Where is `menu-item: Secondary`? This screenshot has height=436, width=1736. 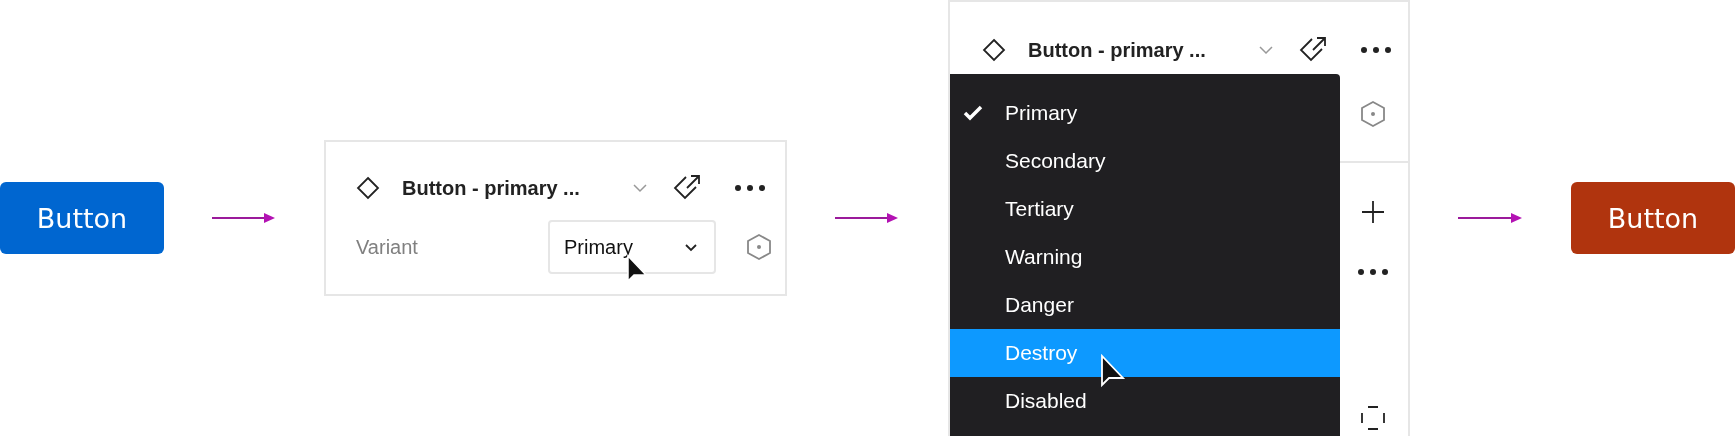
menu-item: Secondary is located at coordinates (1145, 161).